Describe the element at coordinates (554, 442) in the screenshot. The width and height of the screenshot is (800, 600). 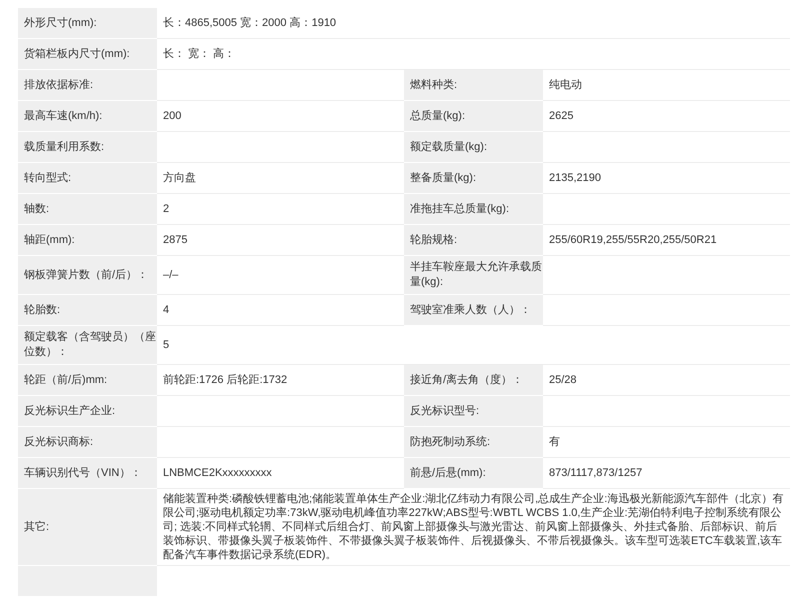
I see `field-value: 有` at that location.